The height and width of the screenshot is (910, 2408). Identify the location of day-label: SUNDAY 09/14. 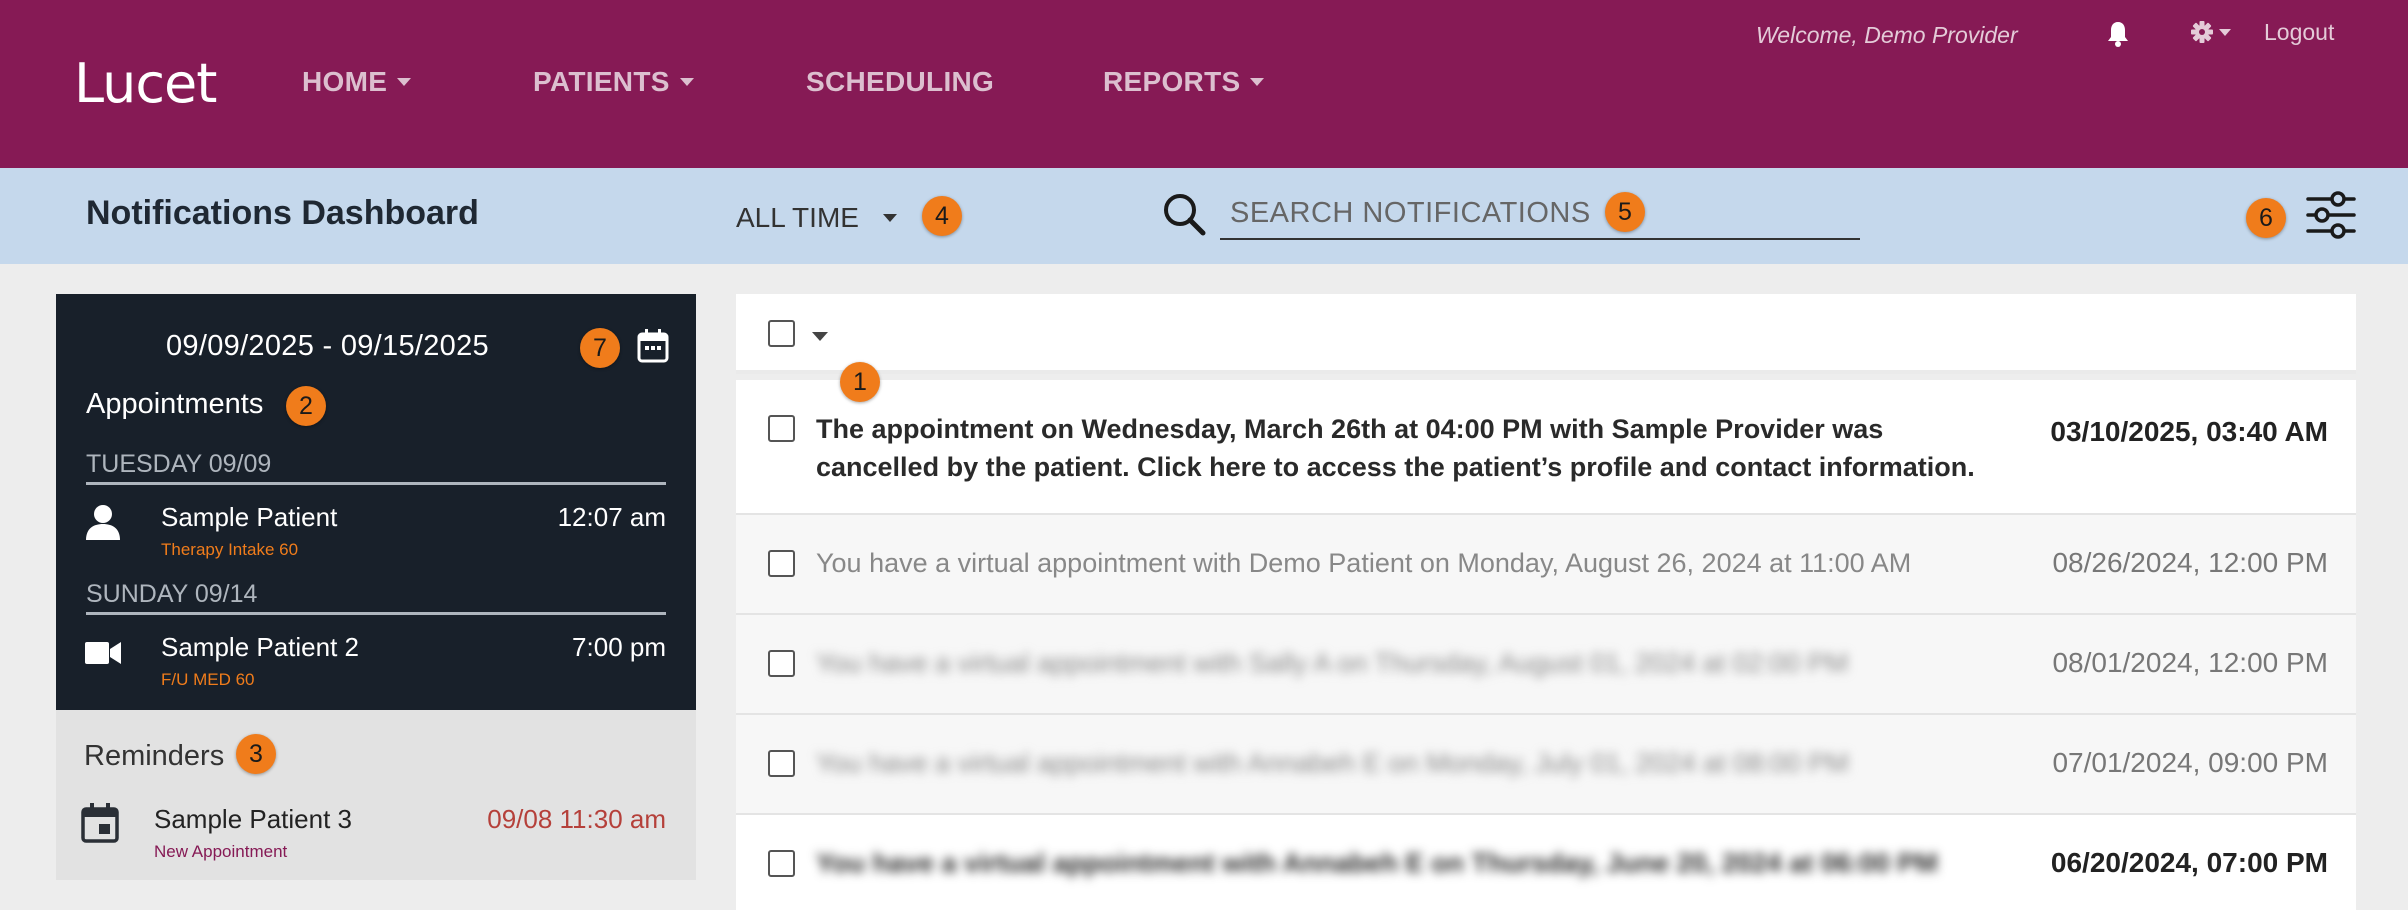
(172, 594).